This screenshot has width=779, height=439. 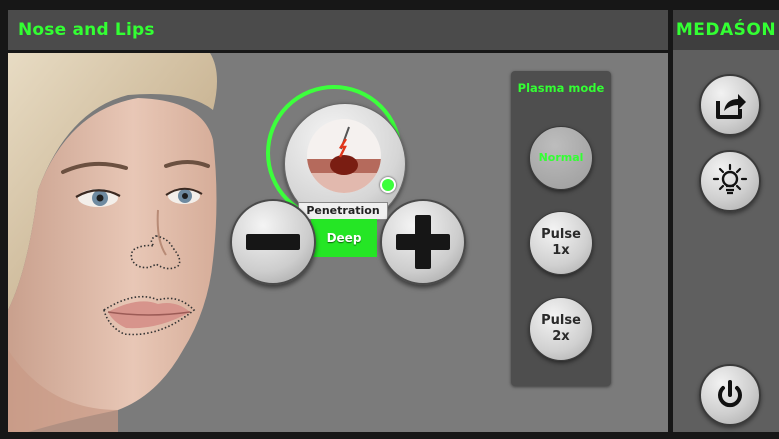 I want to click on sidebar: MEDAŚON, so click(x=726, y=221).